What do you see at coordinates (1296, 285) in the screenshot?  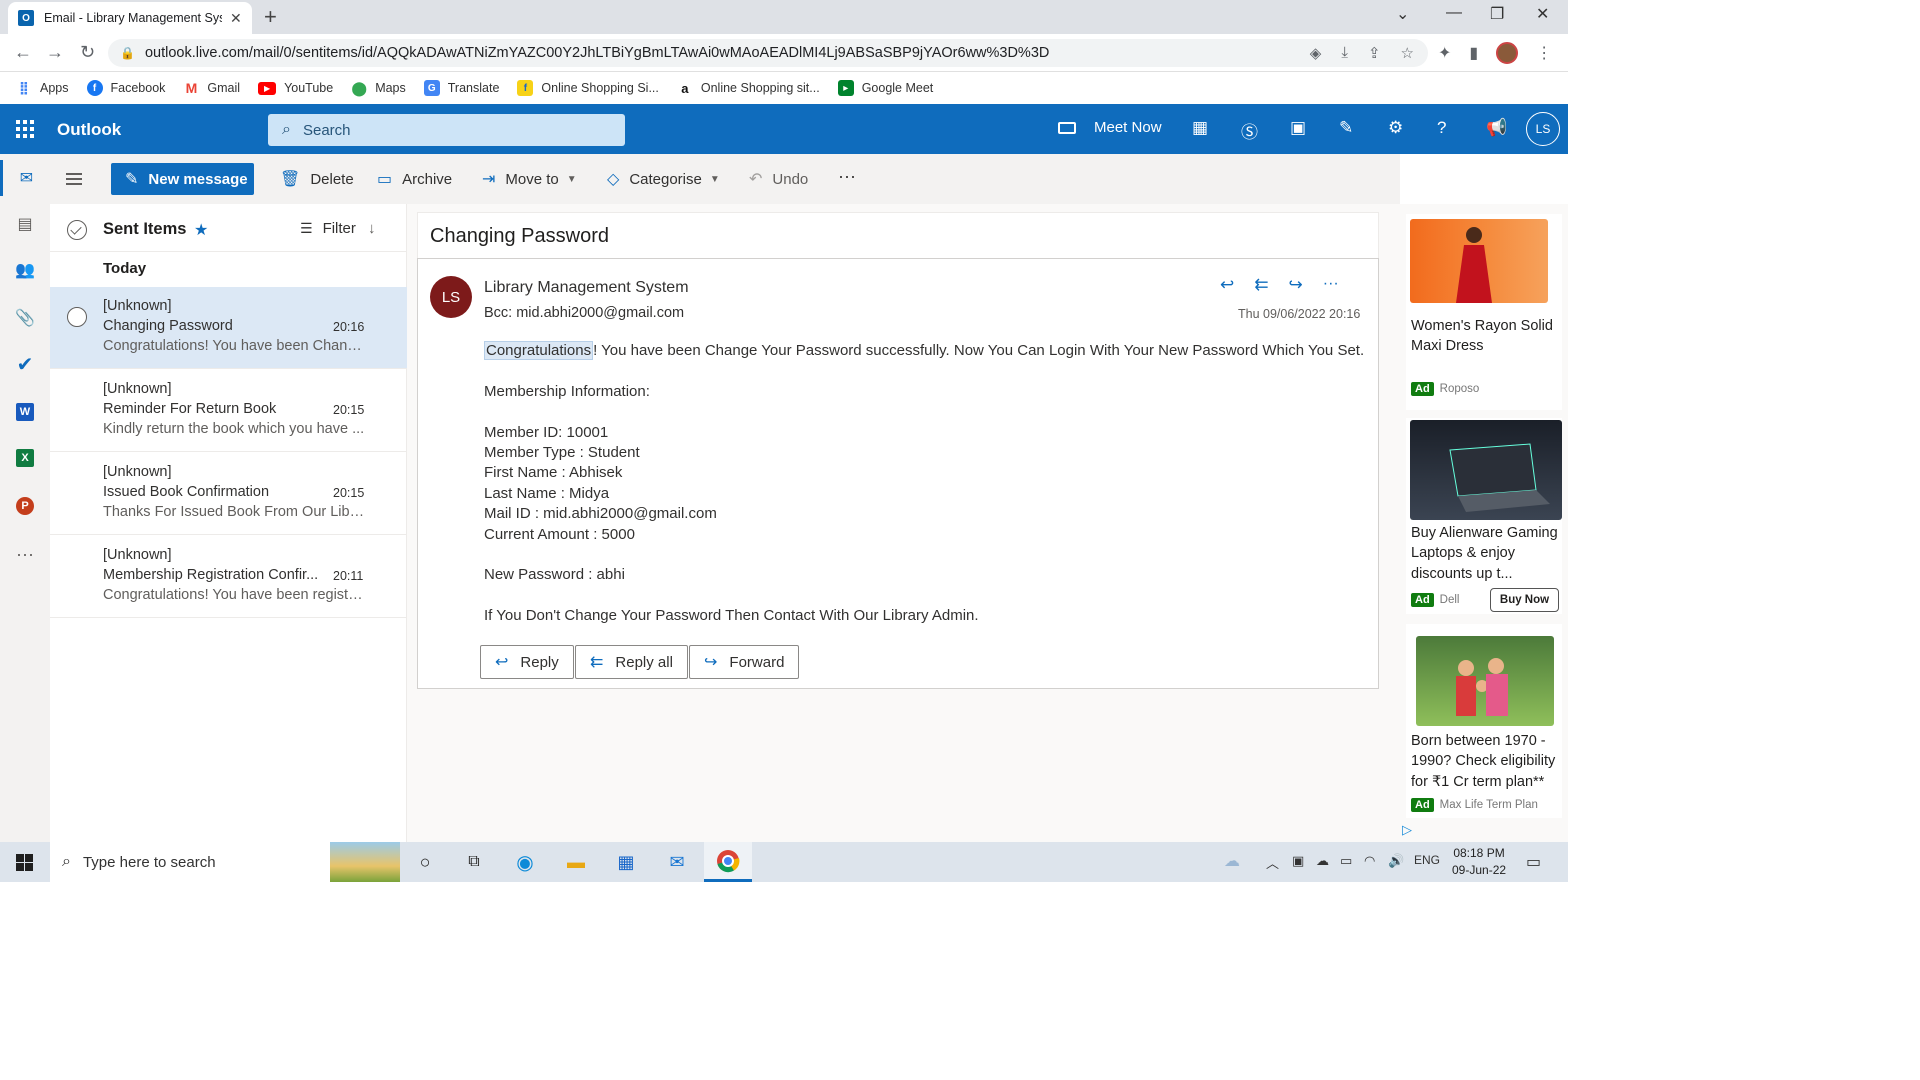 I see `forward-arrow-icon: ↪` at bounding box center [1296, 285].